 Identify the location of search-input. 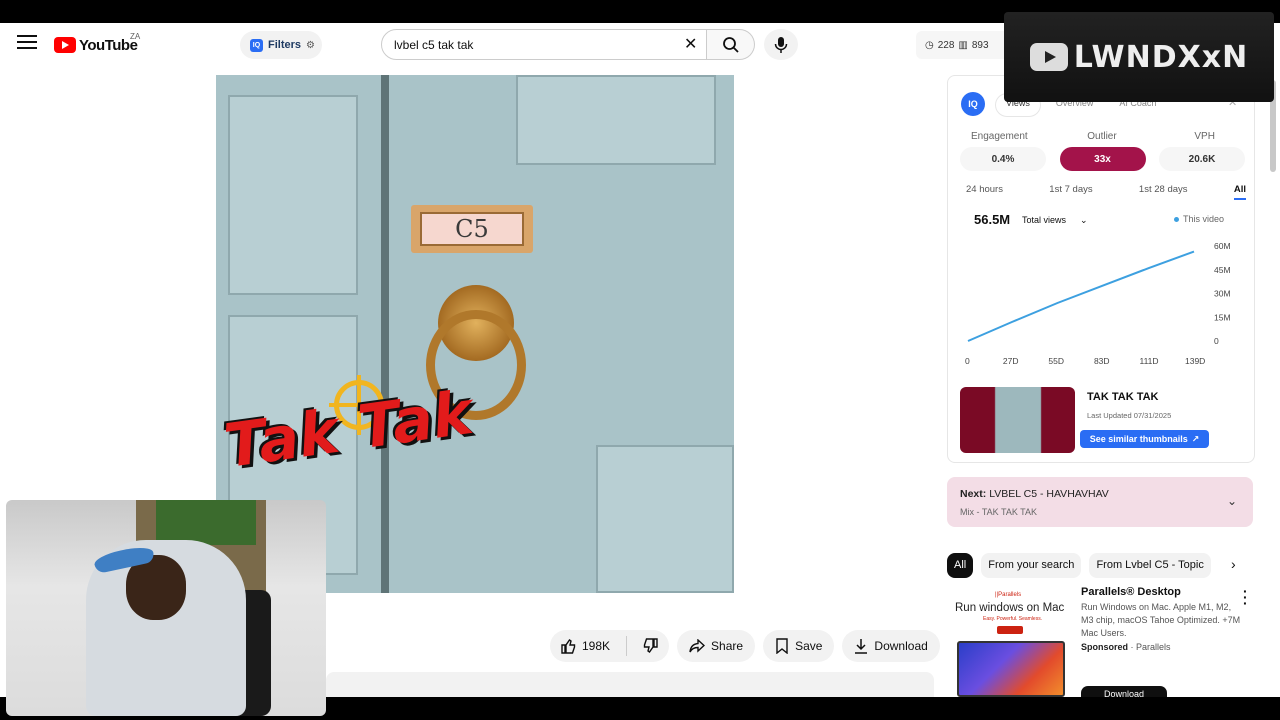
(534, 44).